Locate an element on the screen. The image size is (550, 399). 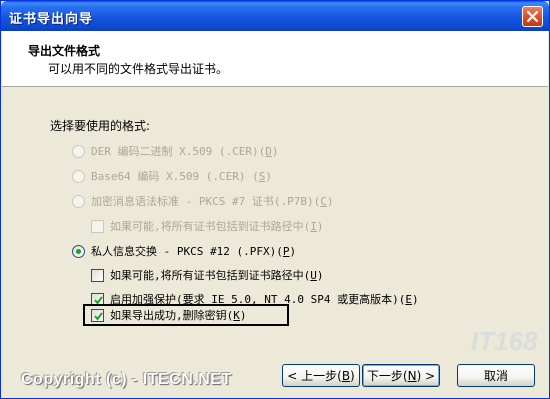
button-label: < 上一步 is located at coordinates (312, 376).